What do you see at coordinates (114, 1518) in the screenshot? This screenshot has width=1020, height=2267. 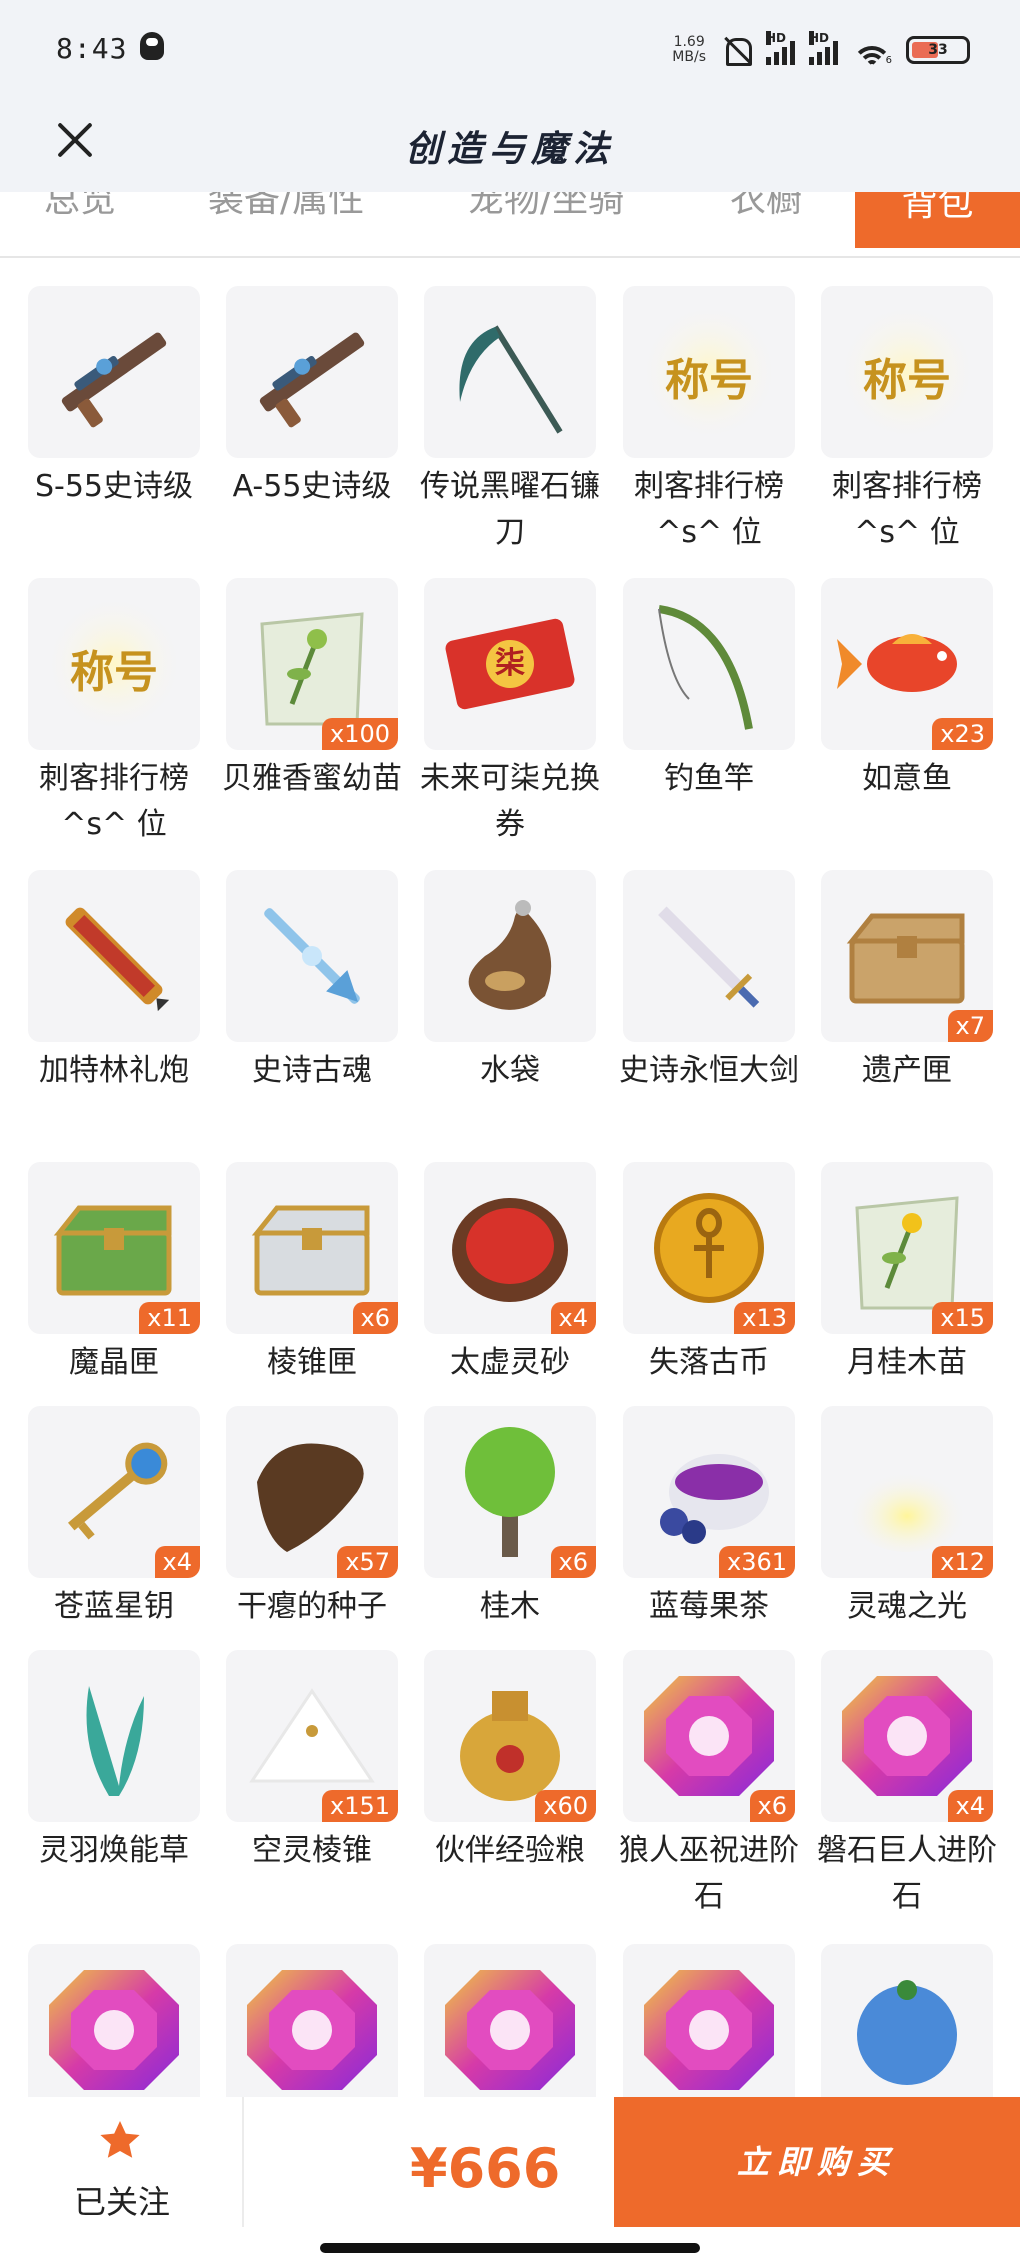 I see `item-card: x4 苍蓝星钥` at bounding box center [114, 1518].